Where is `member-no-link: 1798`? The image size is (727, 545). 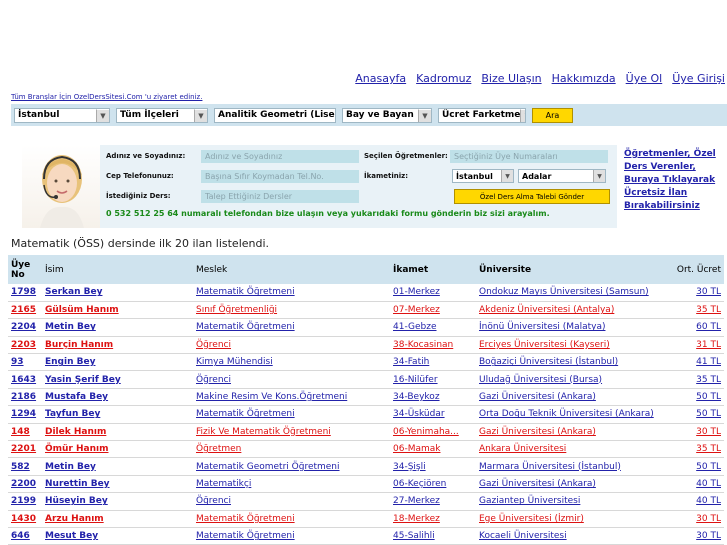
member-no-link: 1798 is located at coordinates (23, 292).